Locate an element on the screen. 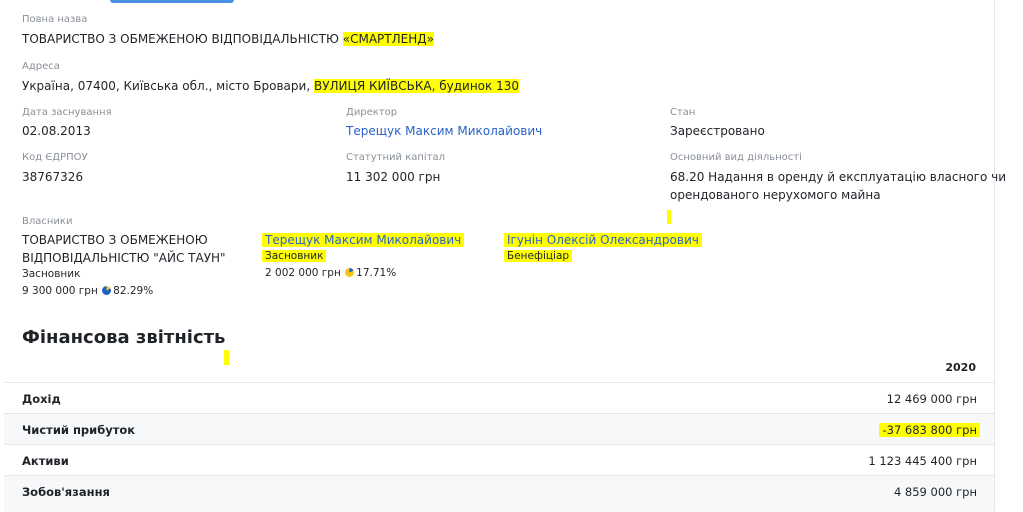 The width and height of the screenshot is (1023, 512). founded-label: Дата заснування is located at coordinates (67, 112).